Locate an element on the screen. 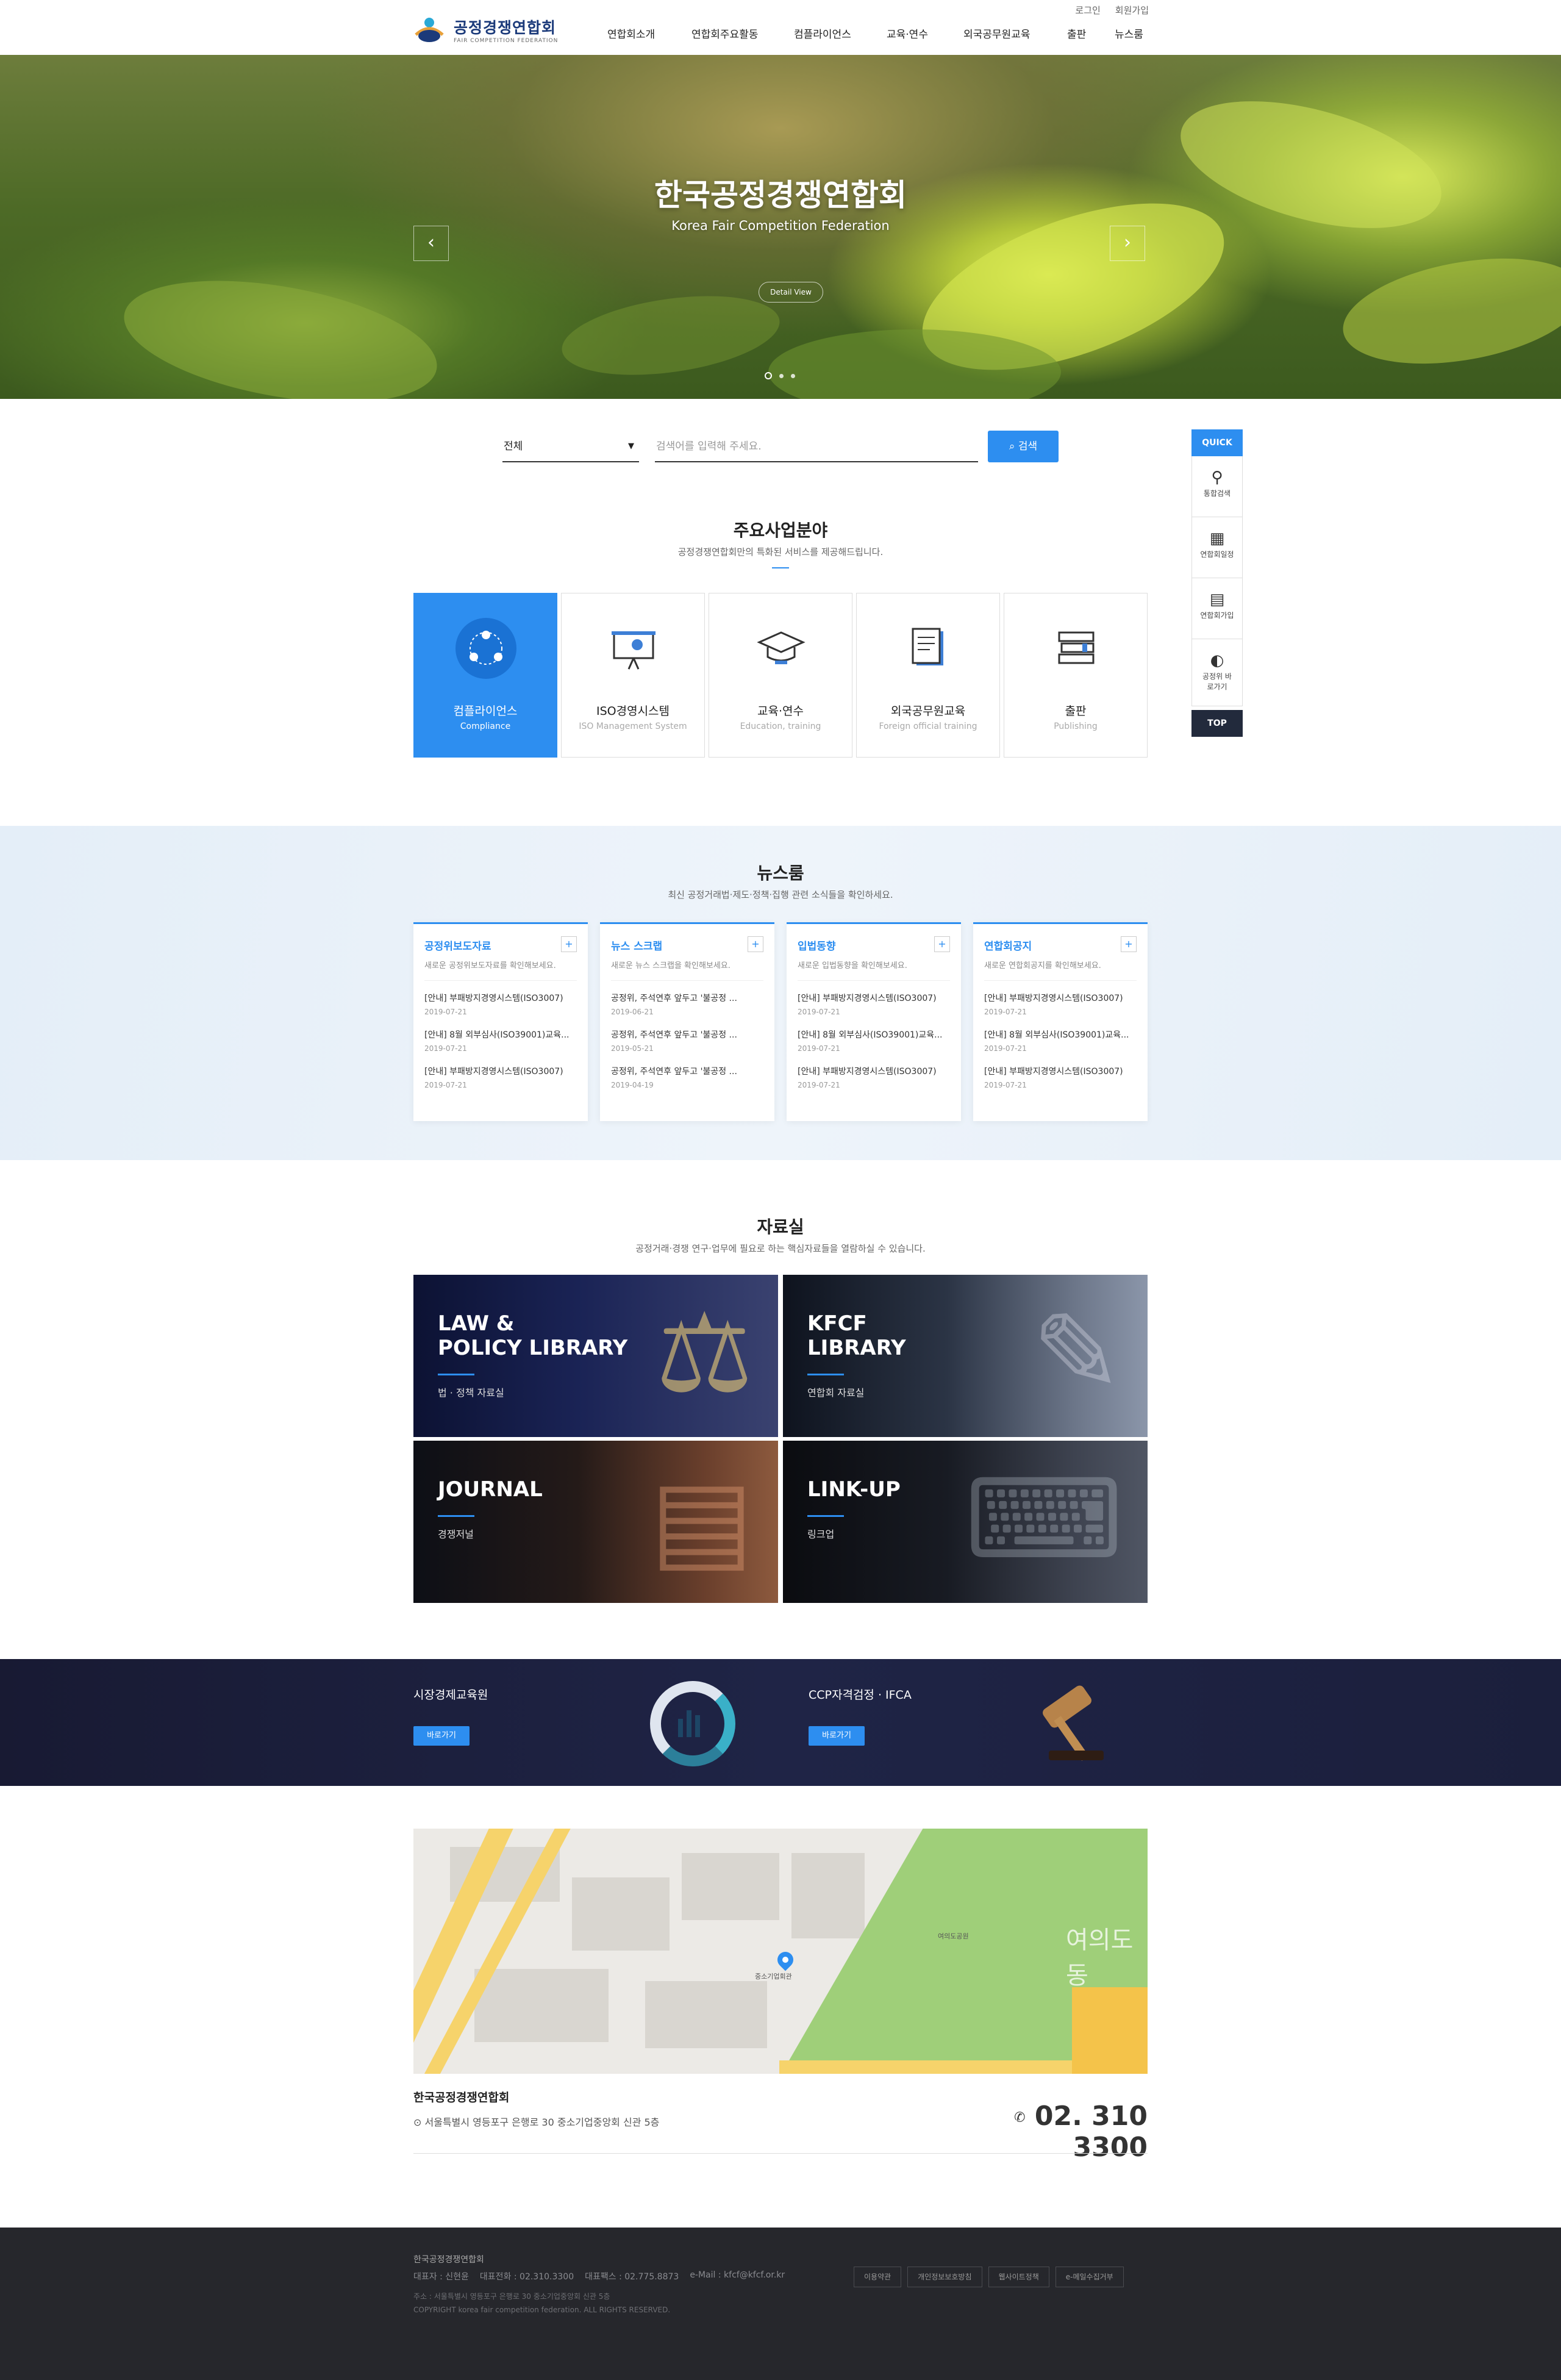 This screenshot has height=2380, width=1561. news-card-title: 공정위보도자료 is located at coordinates (500, 945).